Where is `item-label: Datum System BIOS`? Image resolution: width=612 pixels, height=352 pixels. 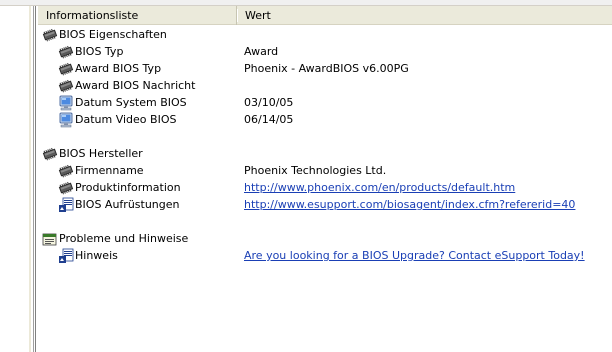
item-label: Datum System BIOS is located at coordinates (131, 102).